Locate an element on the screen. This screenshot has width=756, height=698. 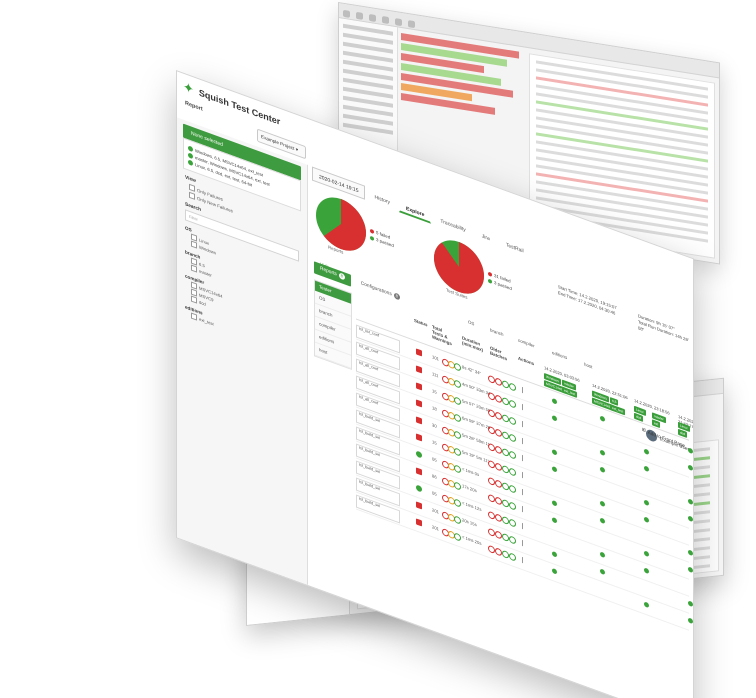
test-count: 15 is located at coordinates (434, 391).